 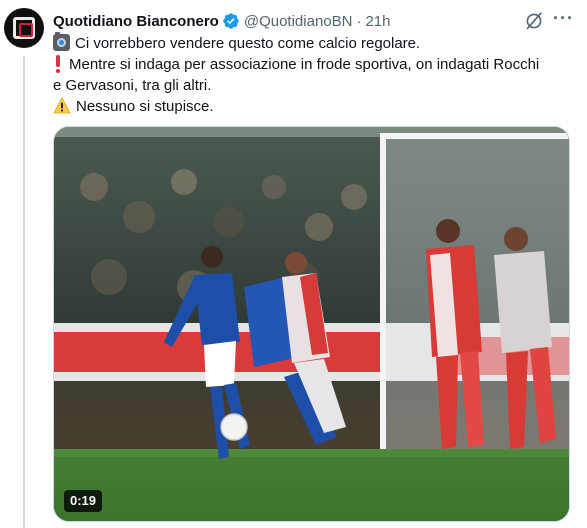 What do you see at coordinates (298, 21) in the screenshot?
I see `author-handle: @QuotidianoBN` at bounding box center [298, 21].